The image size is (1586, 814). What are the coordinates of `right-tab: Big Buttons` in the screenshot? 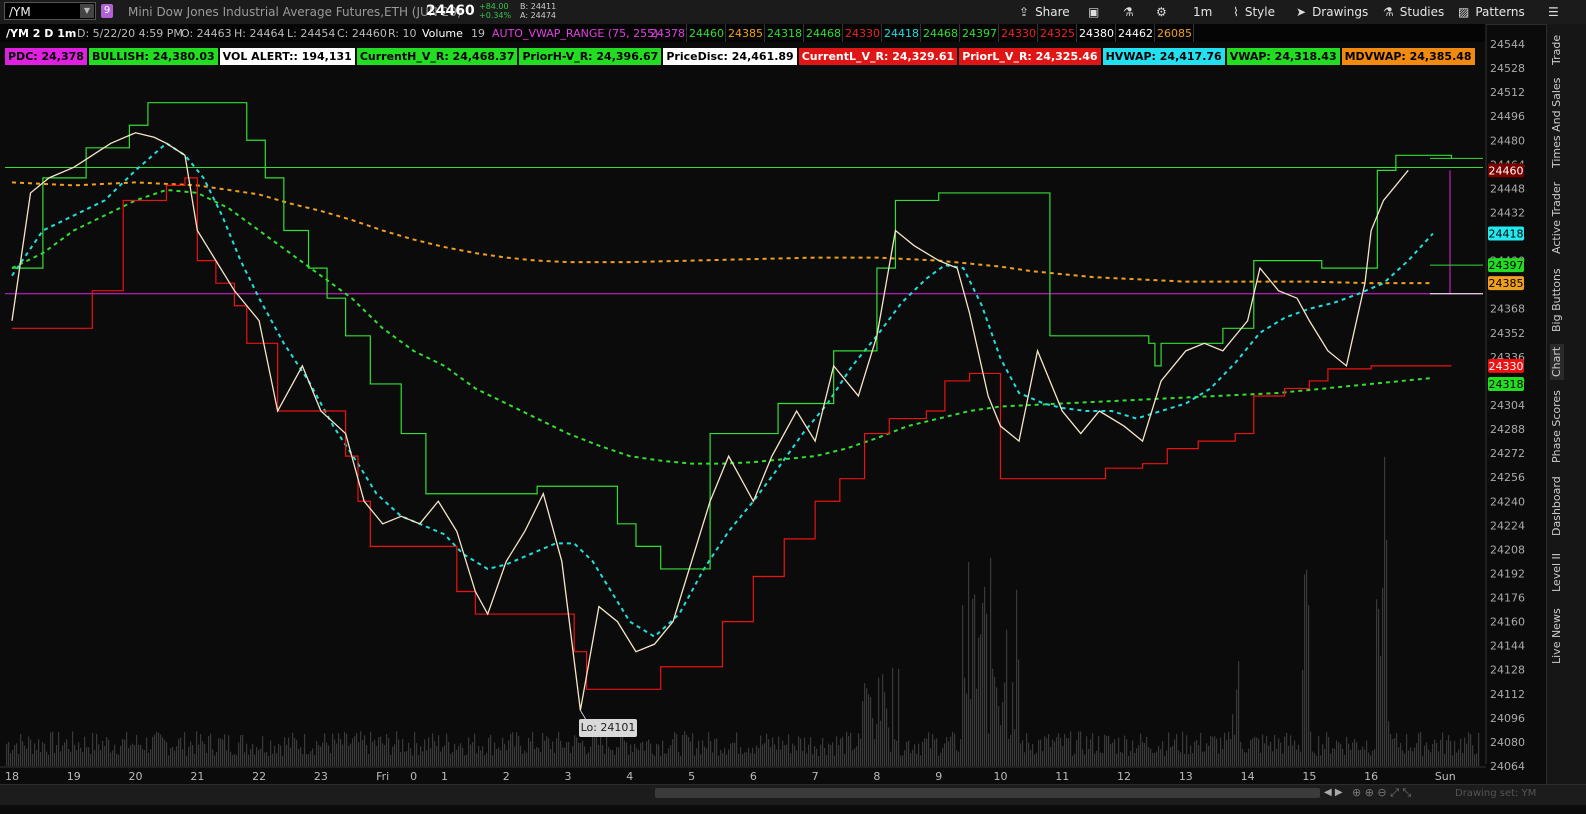 It's located at (1557, 300).